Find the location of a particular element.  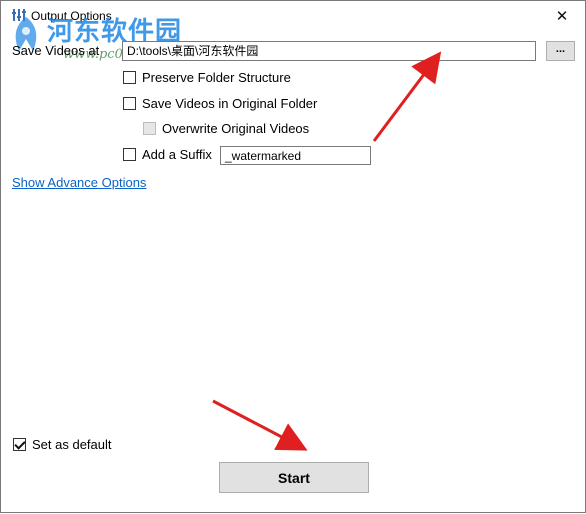

preserve-folder-label: Preserve Folder Structure is located at coordinates (216, 77).